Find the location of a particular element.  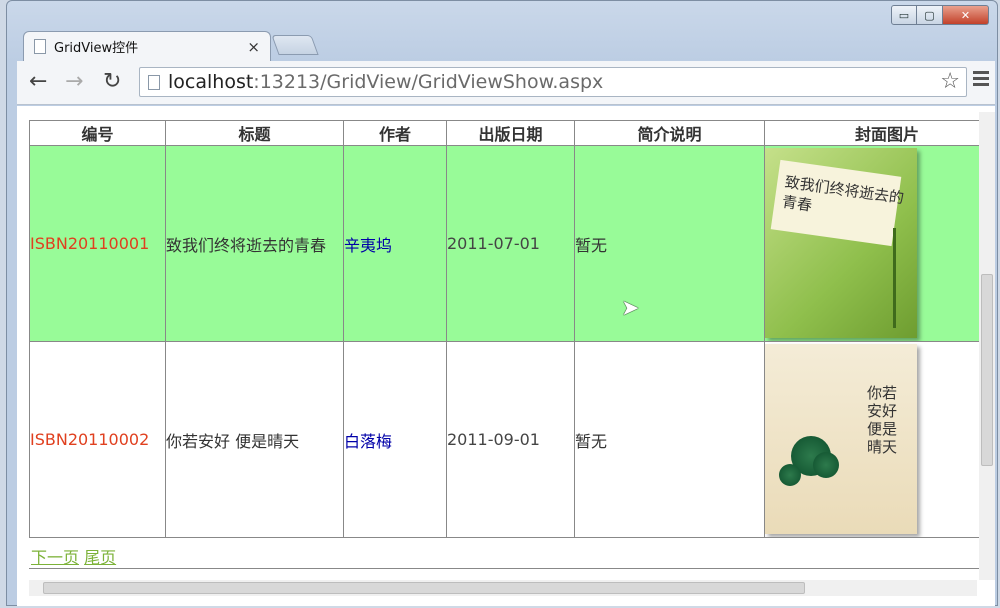

forward-button: → is located at coordinates (74, 82).